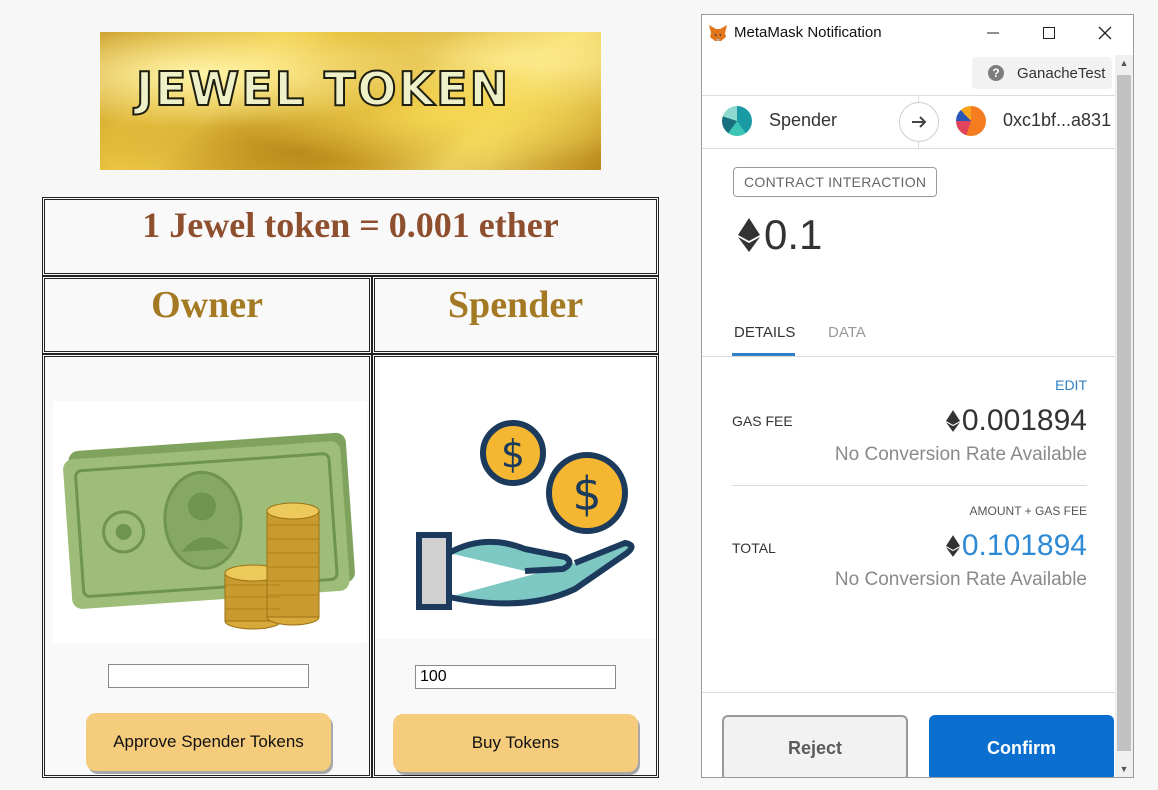  I want to click on tab-data: DATA, so click(847, 332).